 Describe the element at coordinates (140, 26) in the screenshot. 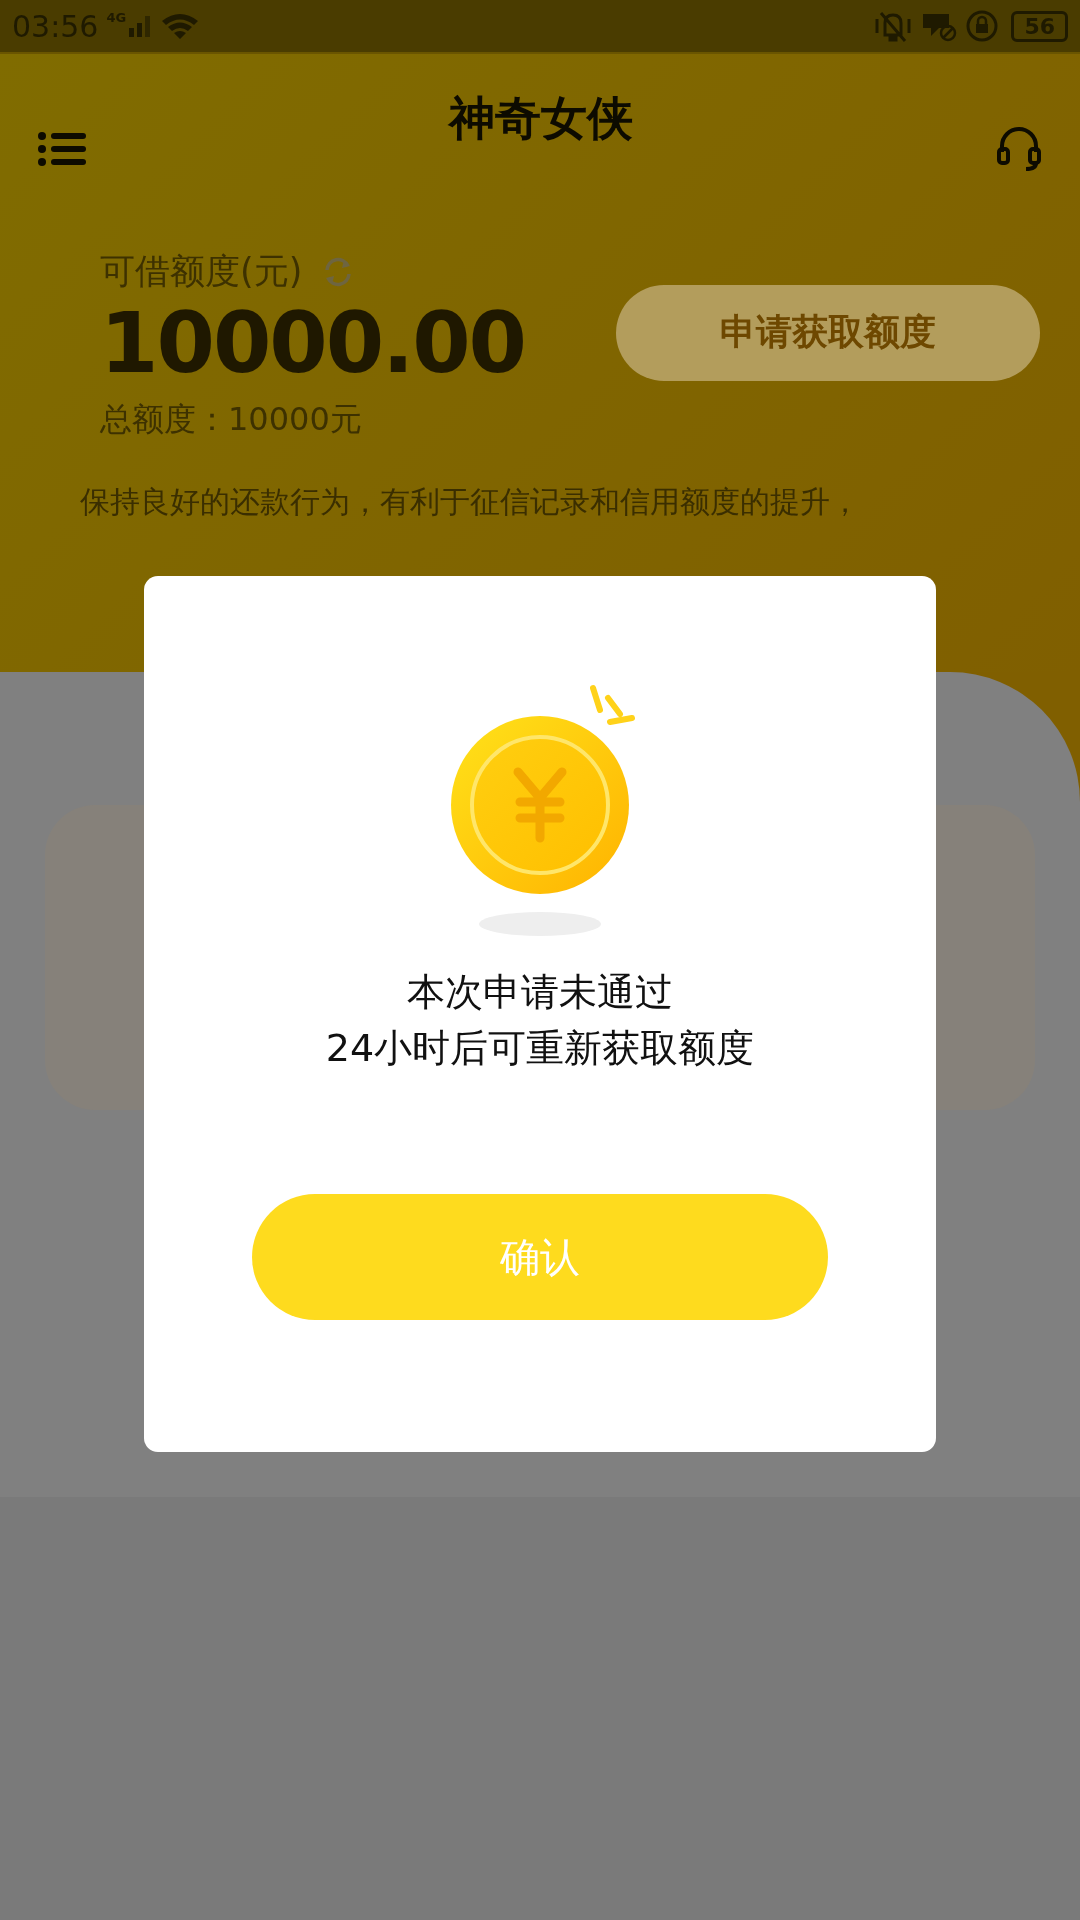

I see `signal-icon` at that location.